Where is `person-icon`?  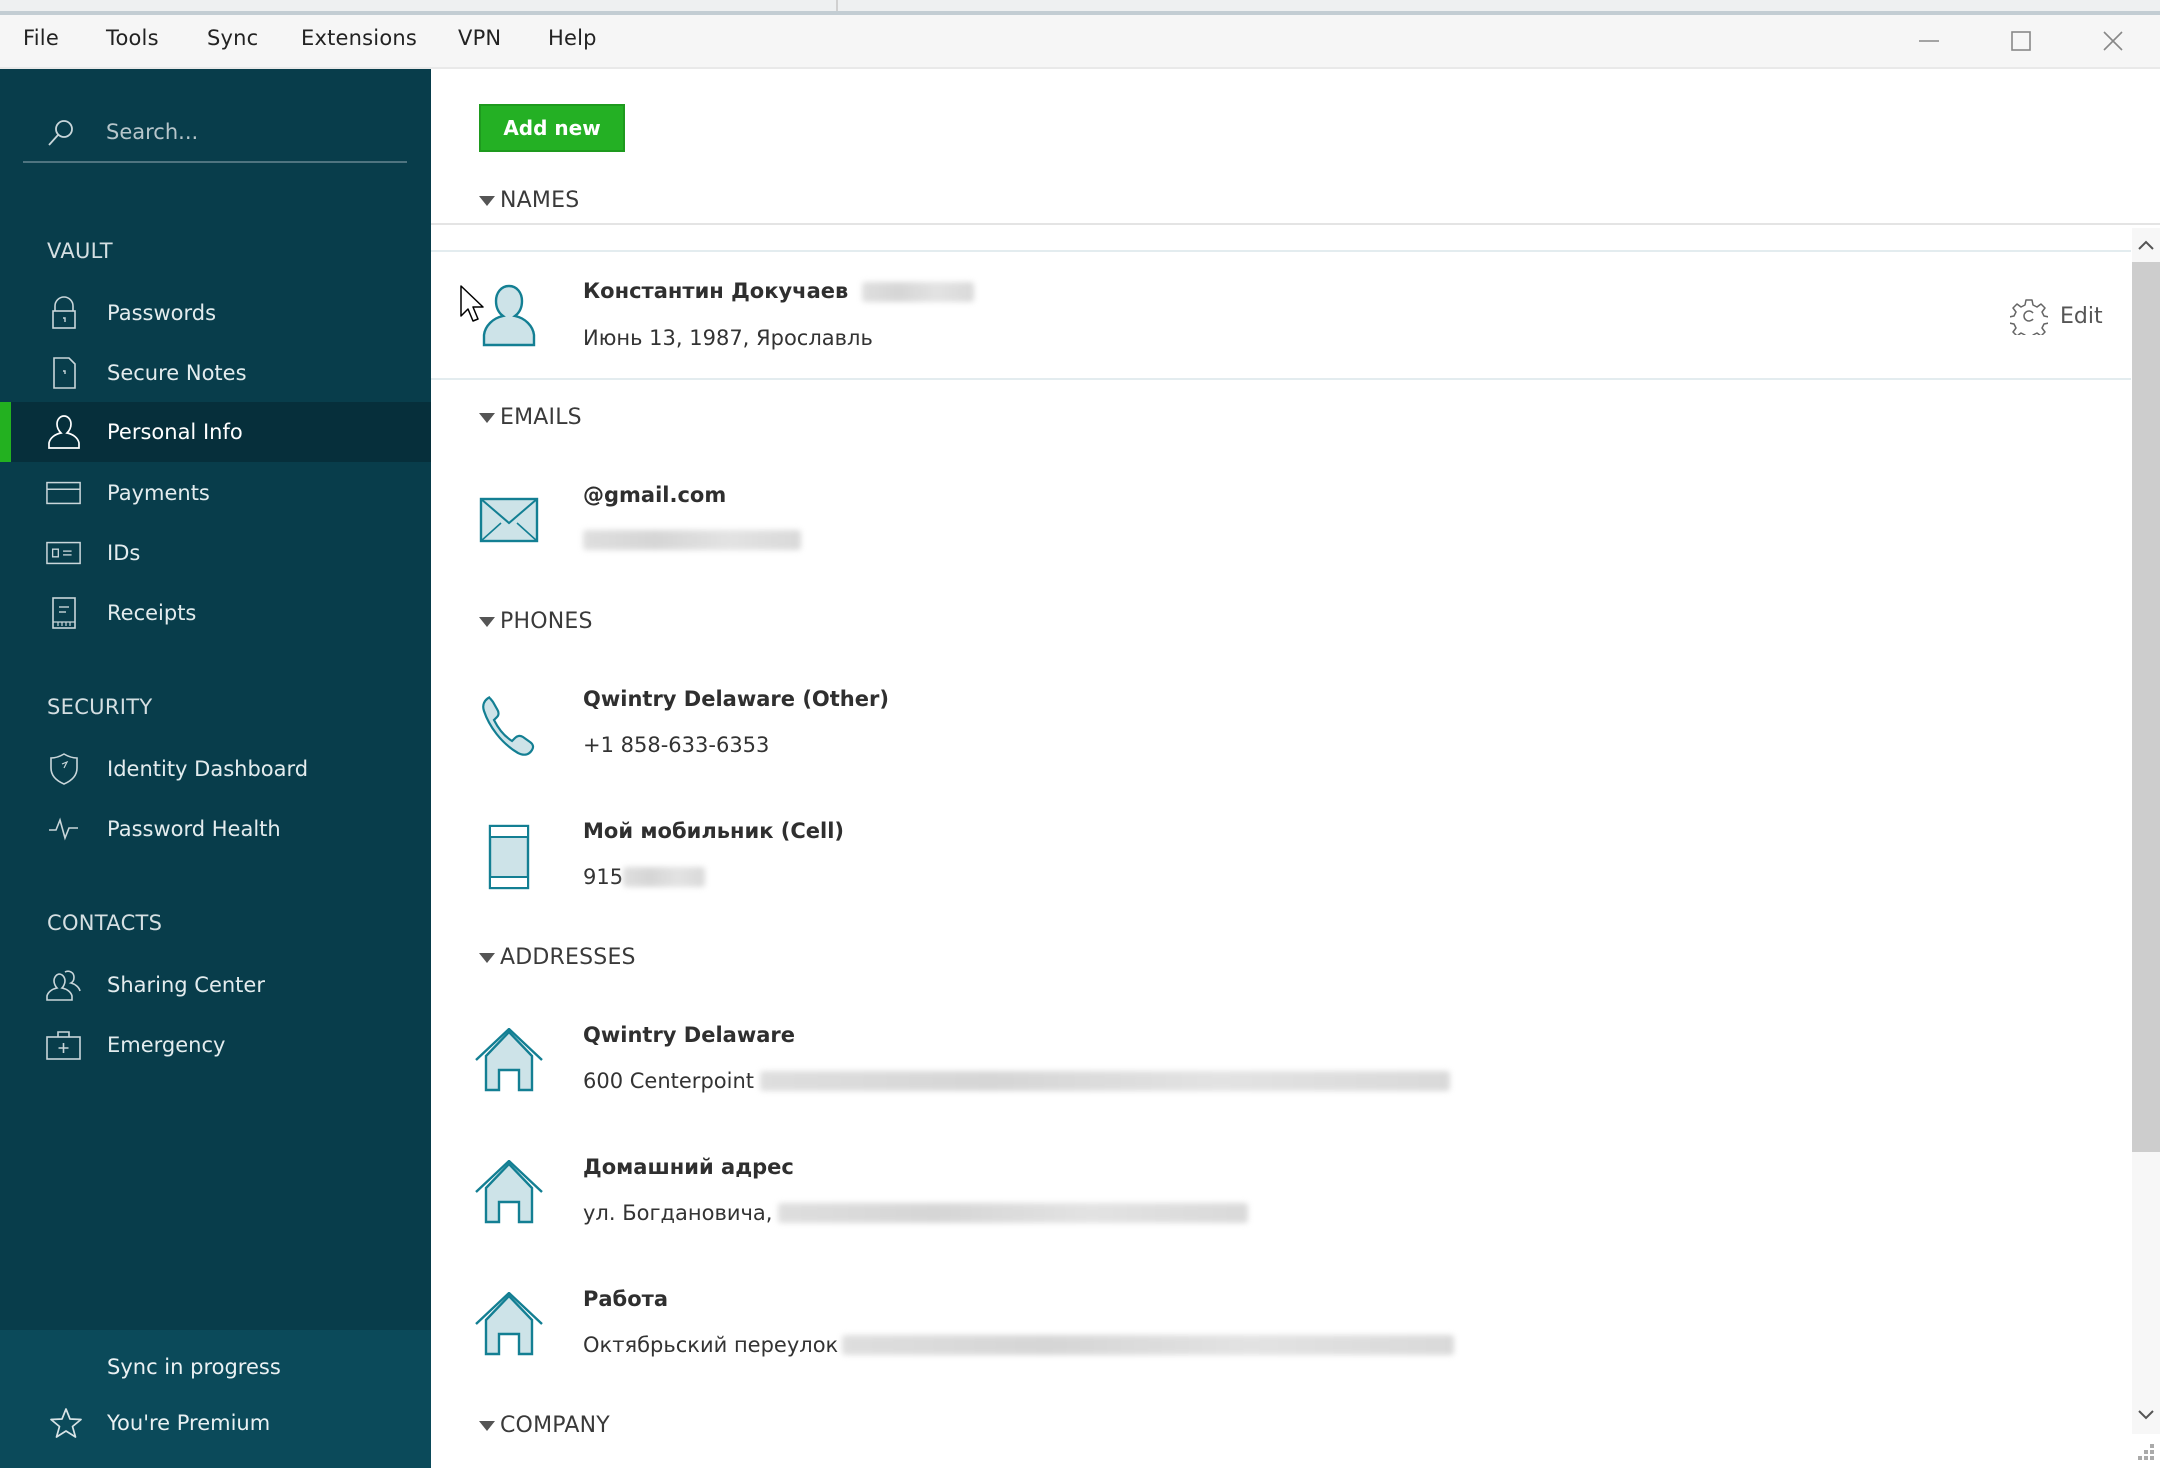
person-icon is located at coordinates (64, 432).